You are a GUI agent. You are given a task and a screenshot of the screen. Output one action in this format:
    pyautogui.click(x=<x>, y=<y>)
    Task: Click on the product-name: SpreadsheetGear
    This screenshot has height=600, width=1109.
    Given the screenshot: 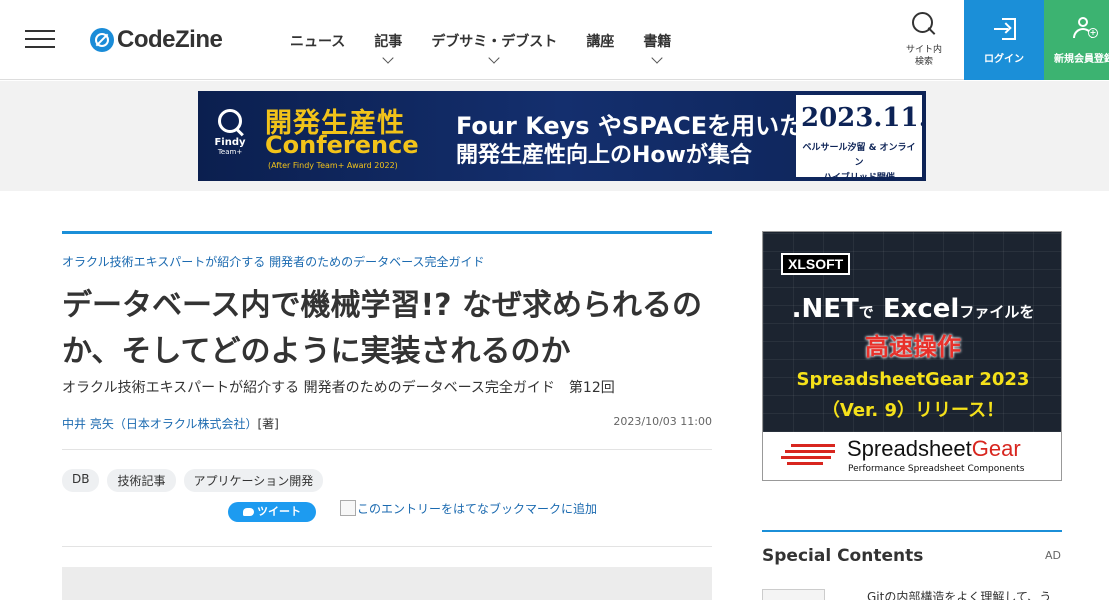 What is the action you would take?
    pyautogui.click(x=934, y=449)
    